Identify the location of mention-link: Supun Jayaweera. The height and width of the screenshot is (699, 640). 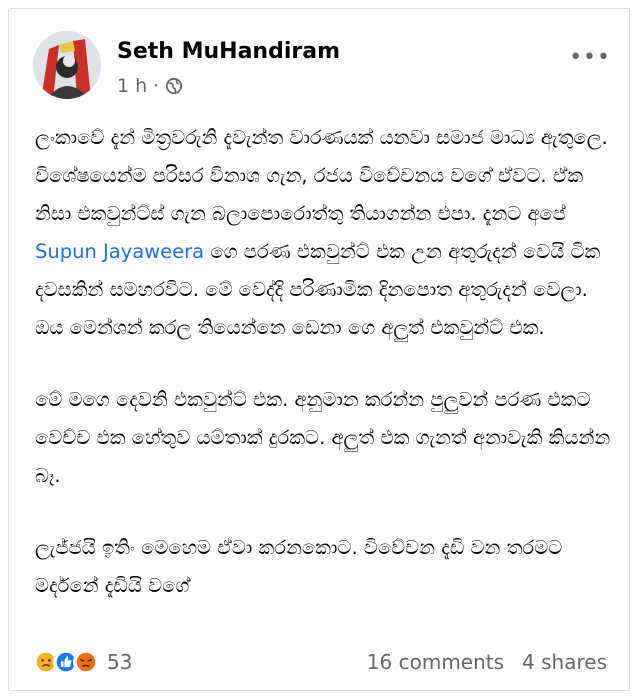
(119, 251).